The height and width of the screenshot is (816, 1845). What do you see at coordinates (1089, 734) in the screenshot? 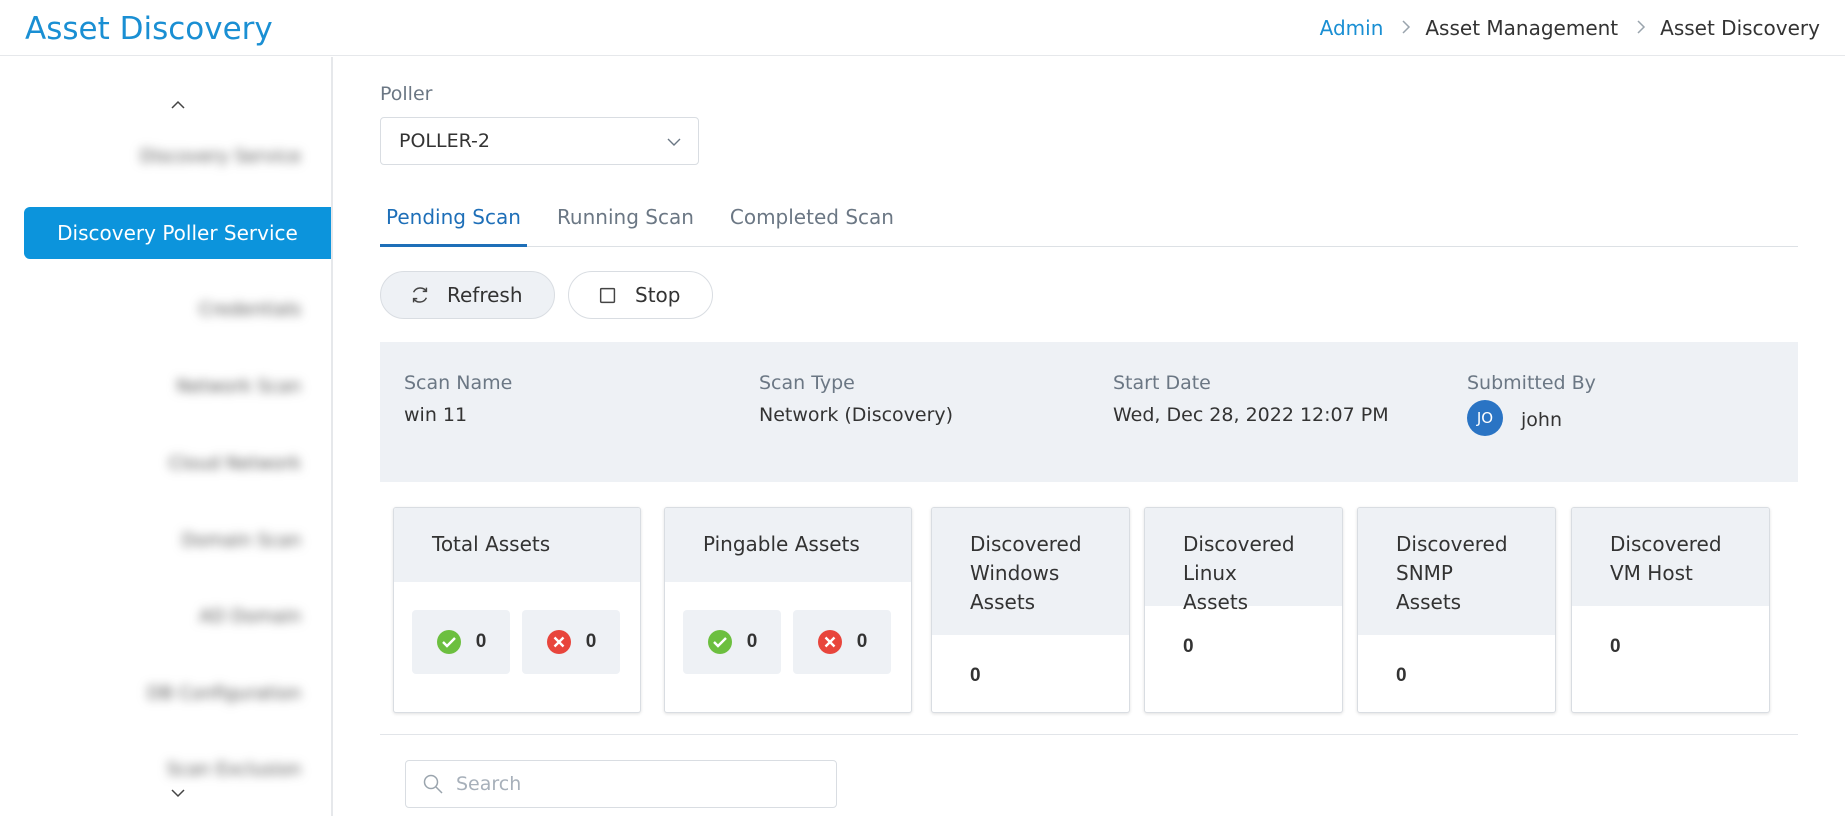
I see `section-divider` at bounding box center [1089, 734].